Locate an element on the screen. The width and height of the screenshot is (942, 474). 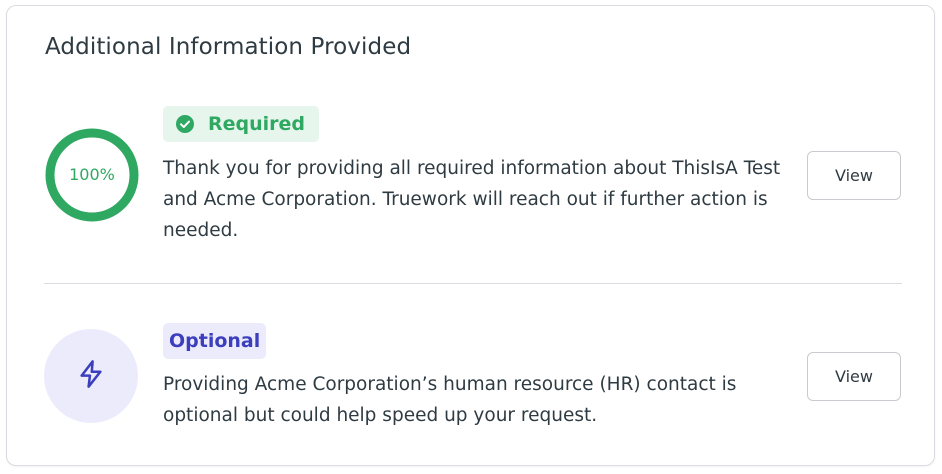
section-divider is located at coordinates (473, 283).